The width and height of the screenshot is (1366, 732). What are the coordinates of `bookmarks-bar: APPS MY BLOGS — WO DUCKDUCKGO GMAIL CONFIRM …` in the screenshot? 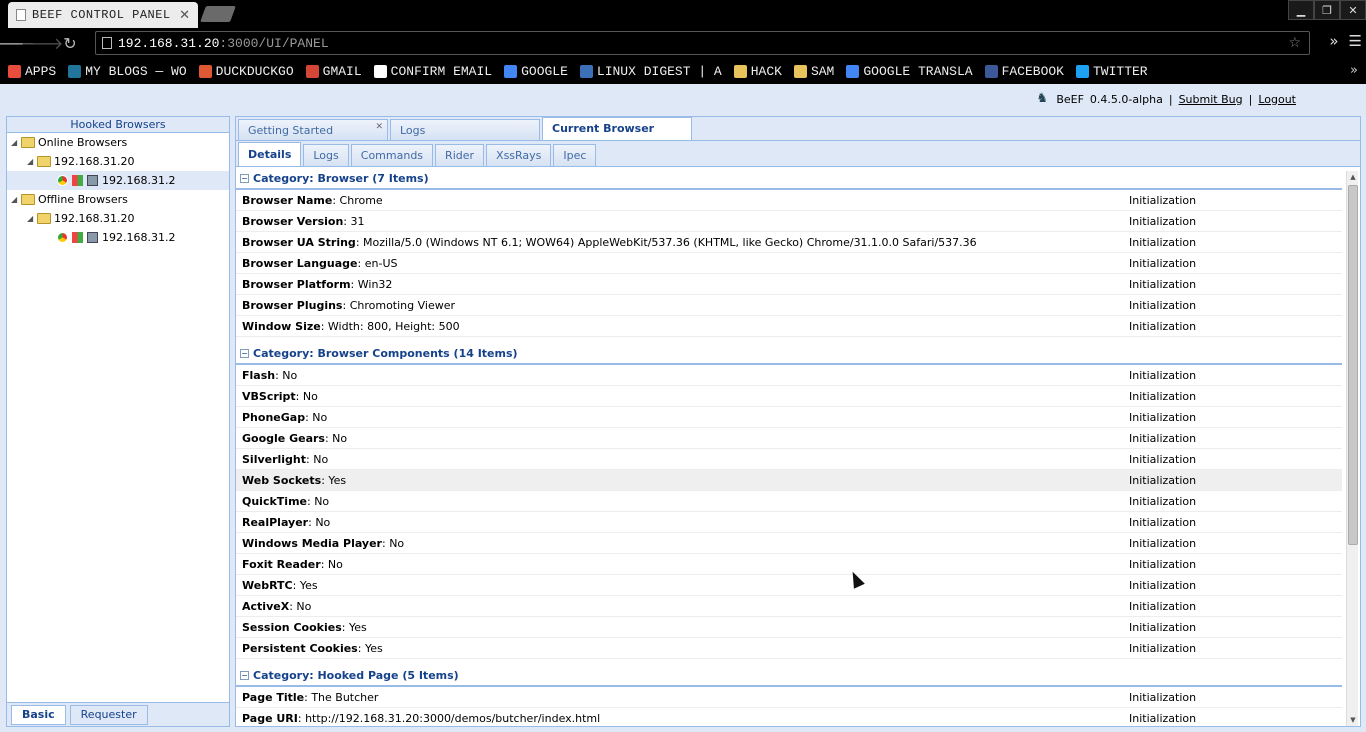 It's located at (683, 71).